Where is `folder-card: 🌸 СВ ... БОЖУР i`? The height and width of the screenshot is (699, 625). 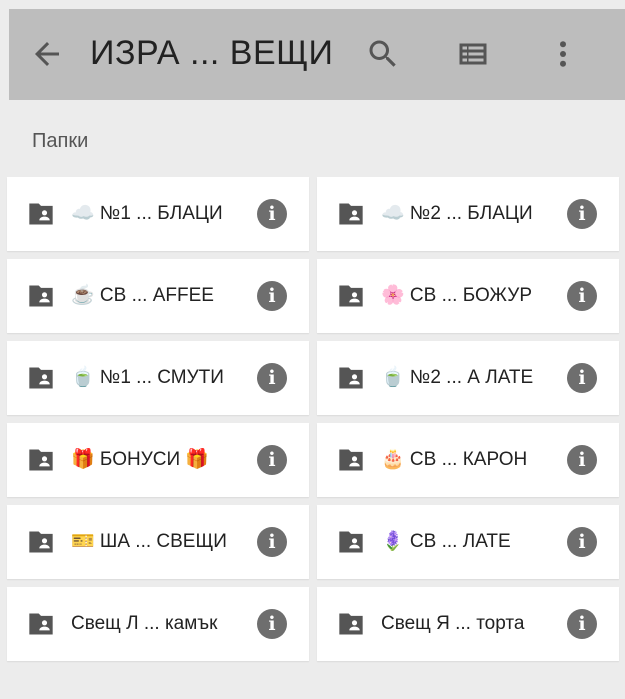
folder-card: 🌸 СВ ... БОЖУР i is located at coordinates (468, 296).